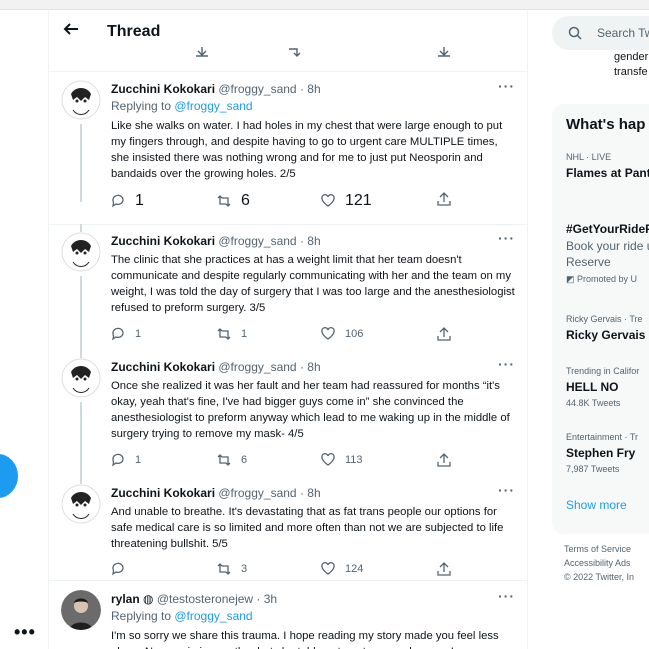 This screenshot has width=649, height=649. Describe the element at coordinates (588, 262) in the screenshot. I see `trend-desc: Reserve` at that location.